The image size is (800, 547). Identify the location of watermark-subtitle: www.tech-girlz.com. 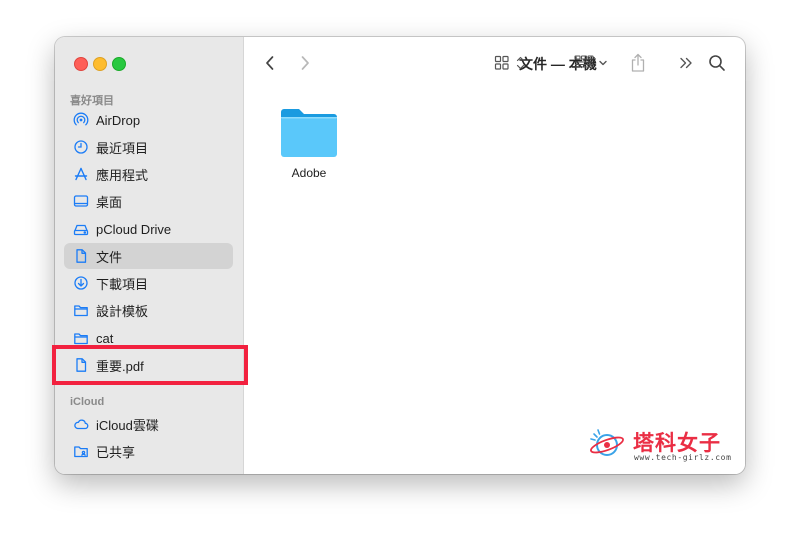
(683, 457).